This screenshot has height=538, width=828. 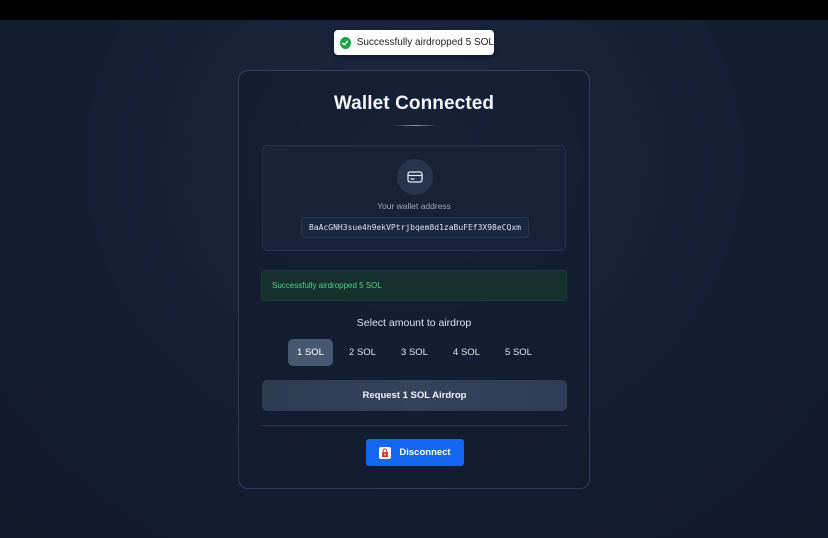 I want to click on status-message: Successfully airdropped 5 SOL, so click(x=327, y=285).